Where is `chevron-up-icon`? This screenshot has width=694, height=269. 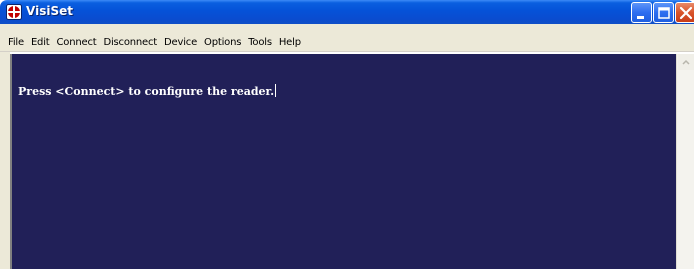 chevron-up-icon is located at coordinates (686, 62).